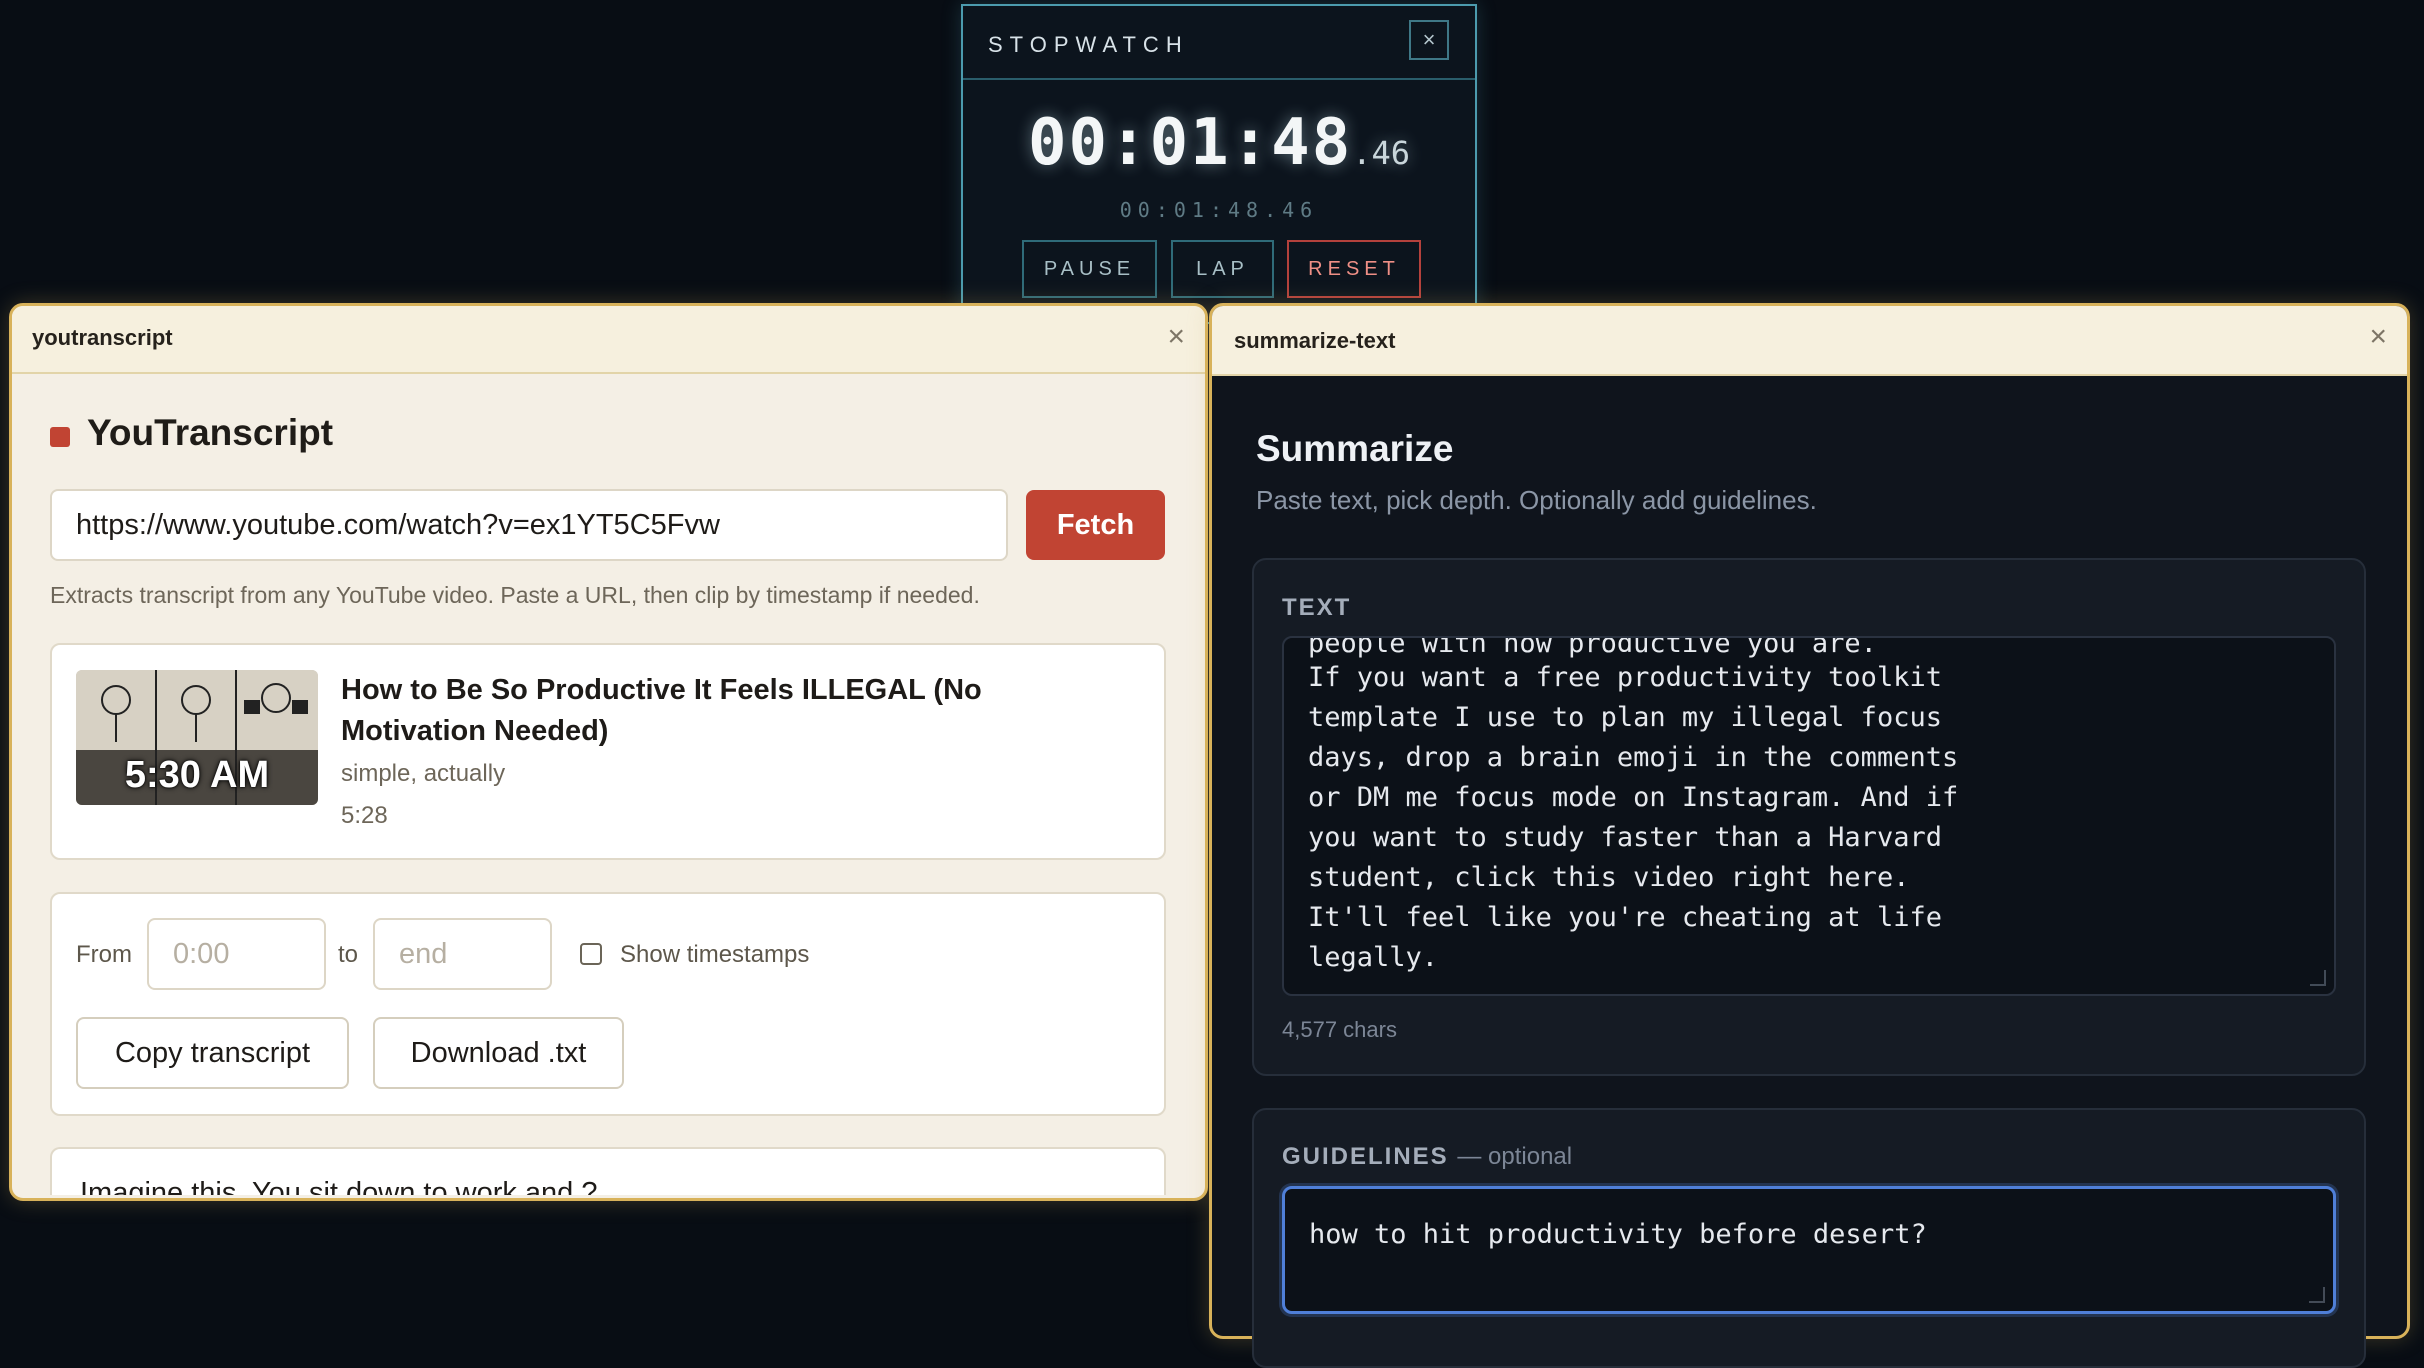 The height and width of the screenshot is (1368, 2424). Describe the element at coordinates (236, 954) in the screenshot. I see `from-time-input: 0:00` at that location.